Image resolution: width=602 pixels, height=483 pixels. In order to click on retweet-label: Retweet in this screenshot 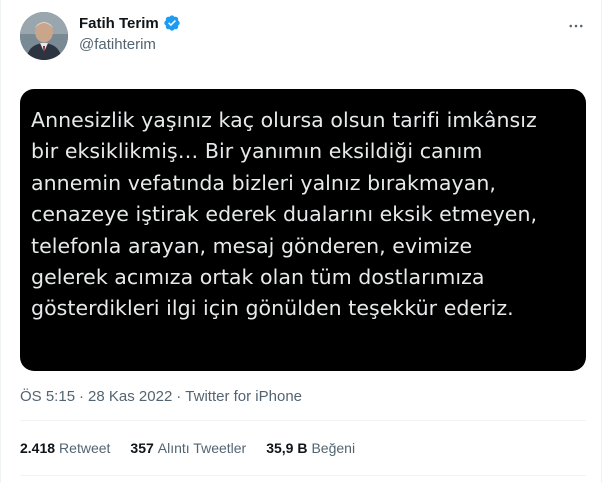, I will do `click(85, 448)`.